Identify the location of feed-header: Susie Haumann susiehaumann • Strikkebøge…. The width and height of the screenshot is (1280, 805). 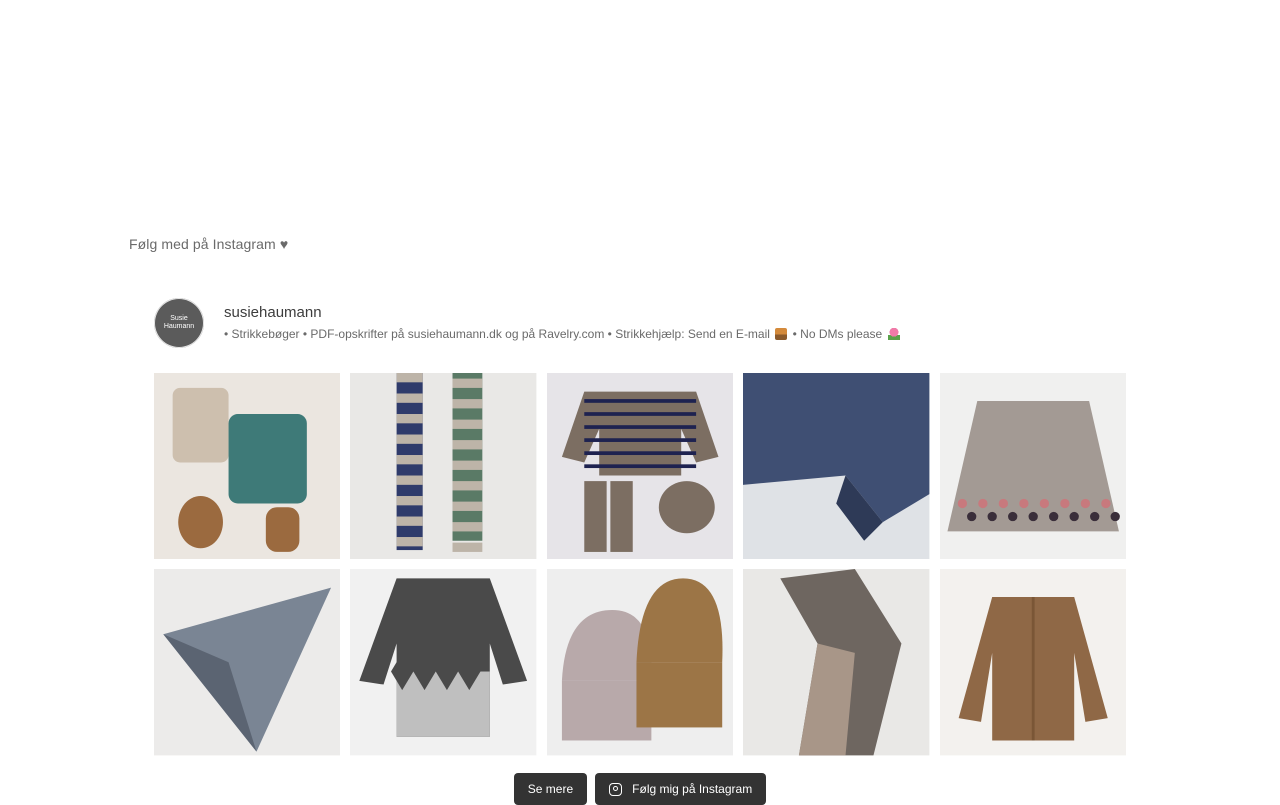
(640, 333).